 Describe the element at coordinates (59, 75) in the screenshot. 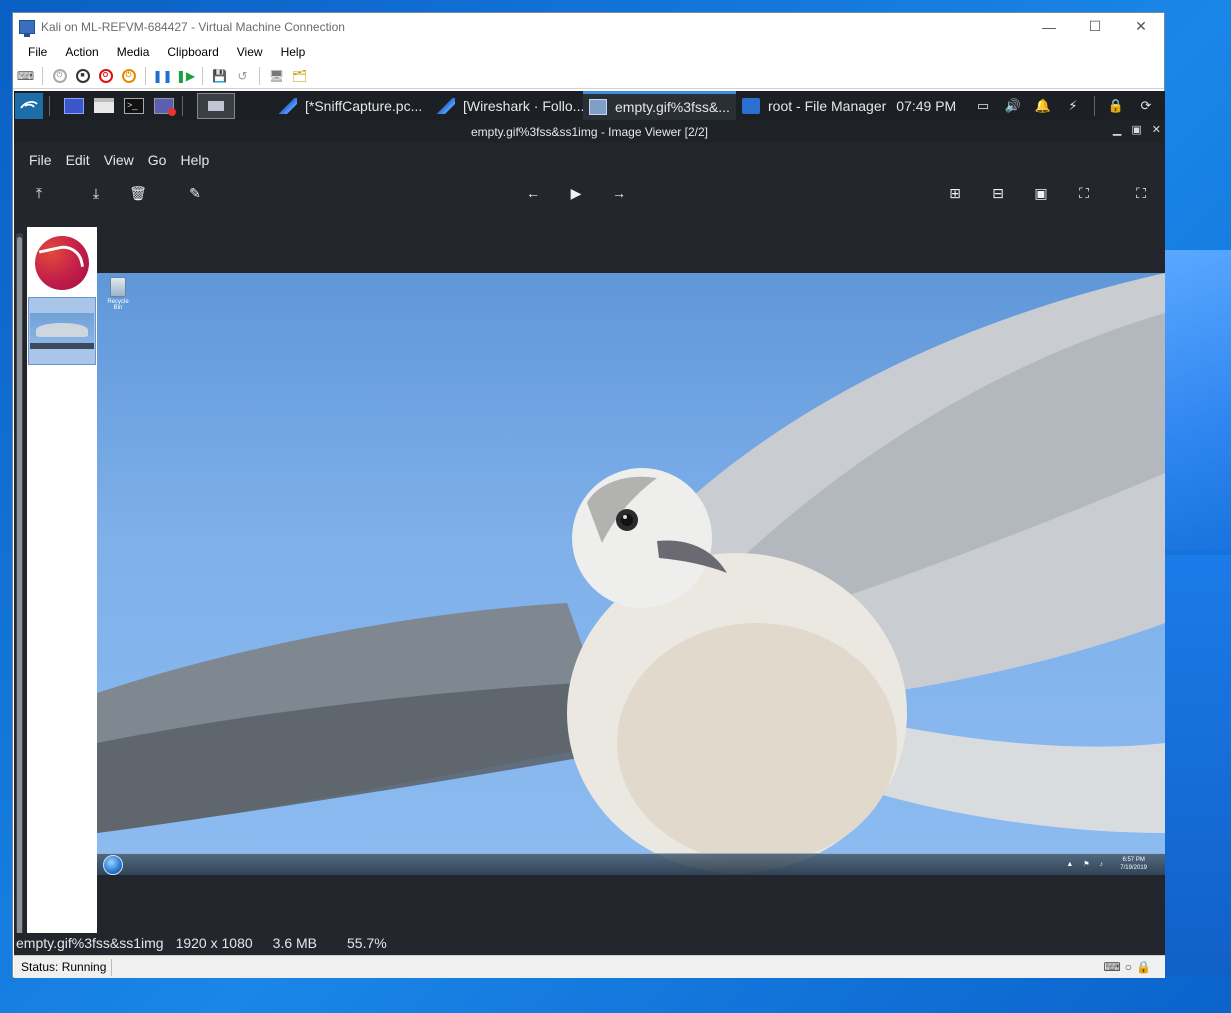

I see `start-icon: ⏻` at that location.